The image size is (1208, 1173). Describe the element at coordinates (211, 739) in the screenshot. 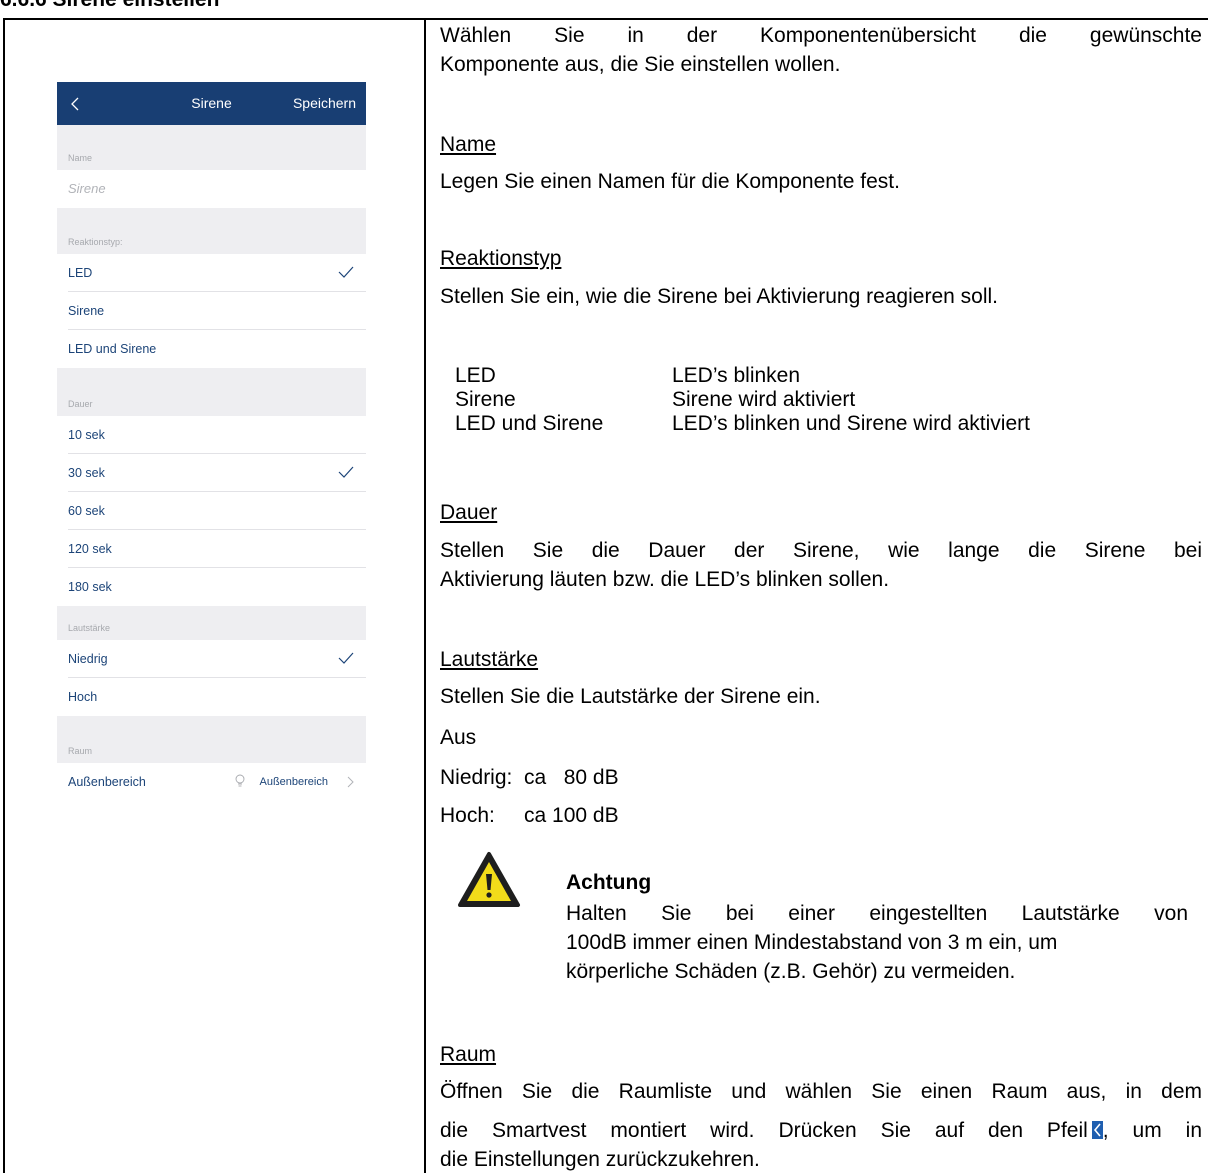

I see `section-header-room: Raum` at that location.